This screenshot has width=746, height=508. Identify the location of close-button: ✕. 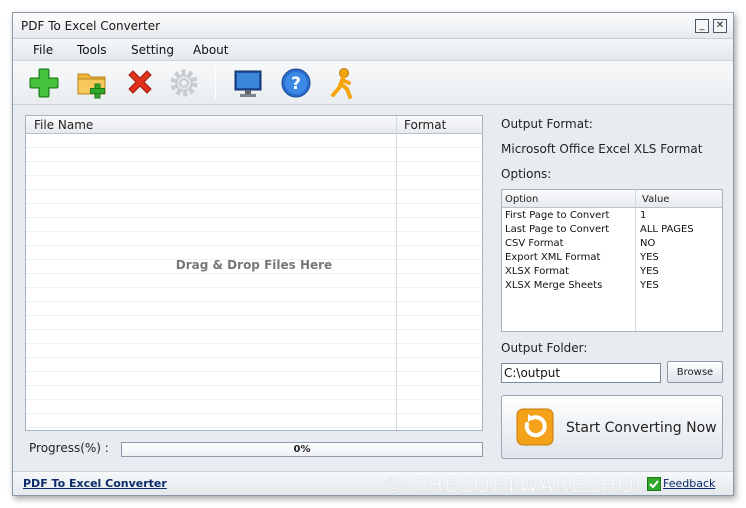
(720, 26).